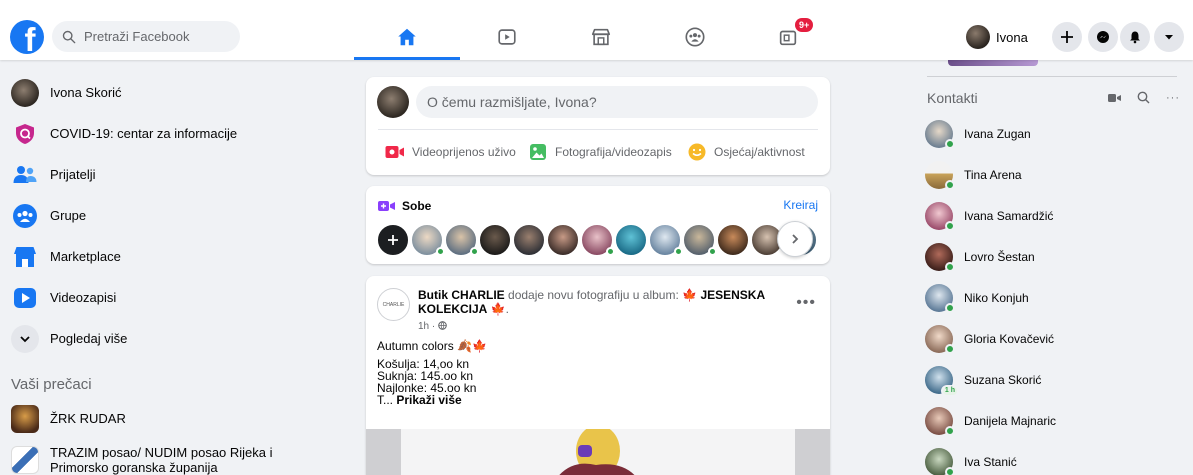  What do you see at coordinates (1114, 98) in the screenshot?
I see `new-room-video-icon` at bounding box center [1114, 98].